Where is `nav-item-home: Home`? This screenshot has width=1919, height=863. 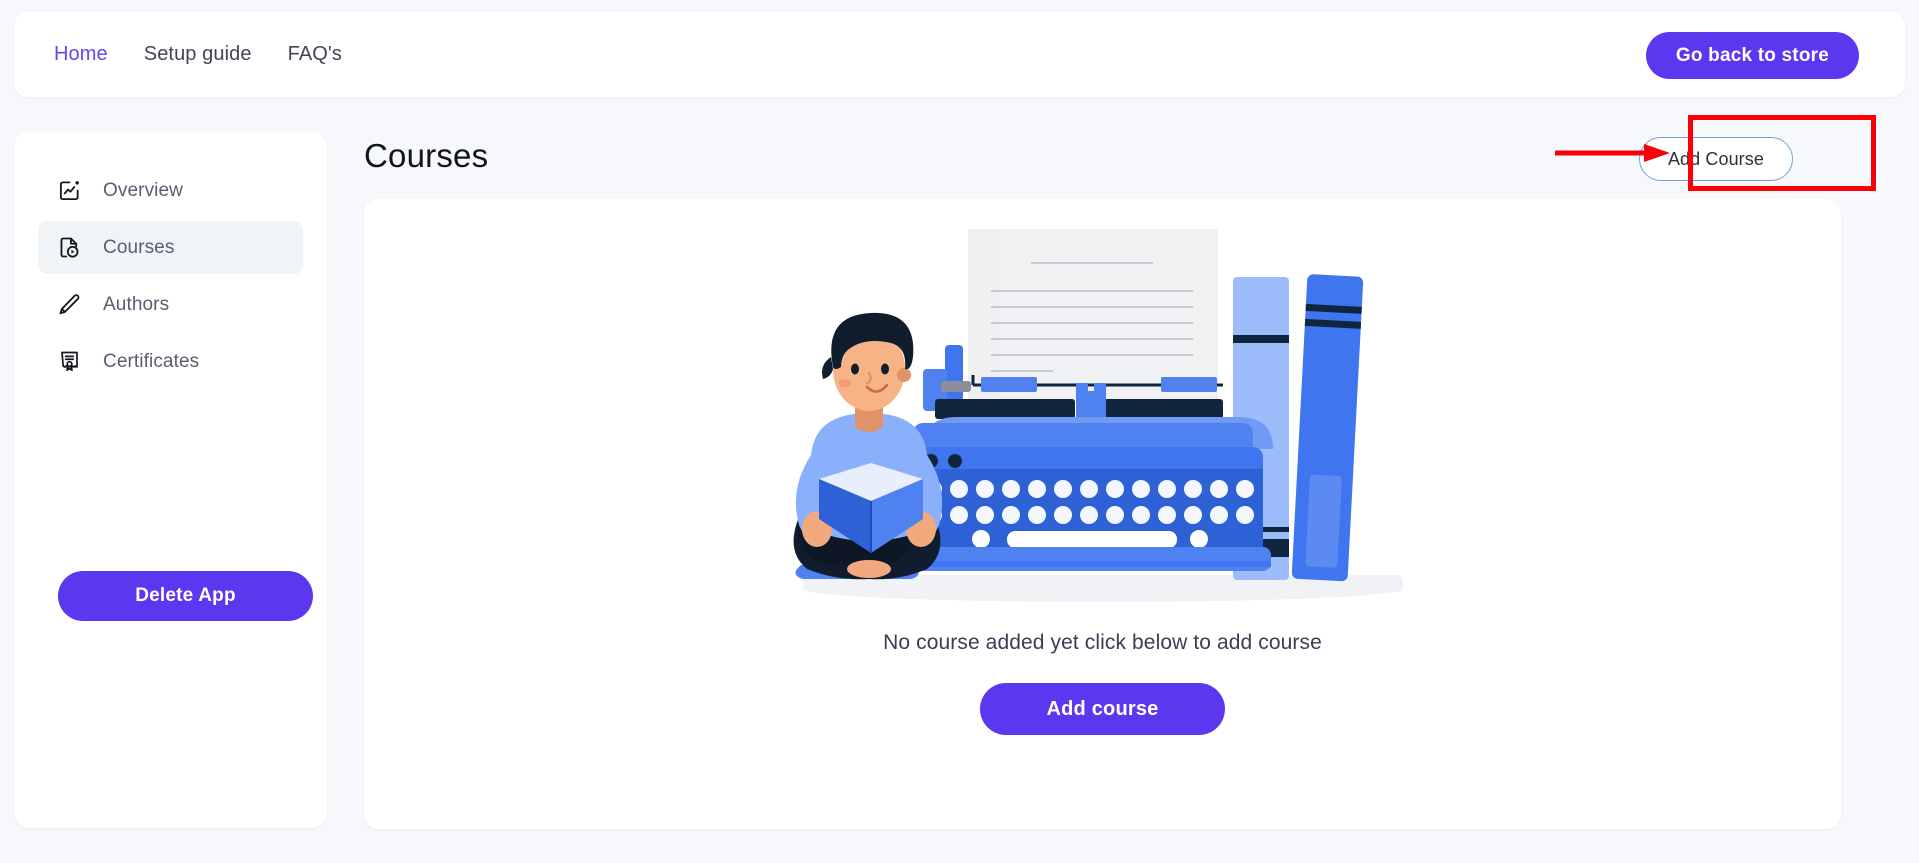 nav-item-home: Home is located at coordinates (81, 54).